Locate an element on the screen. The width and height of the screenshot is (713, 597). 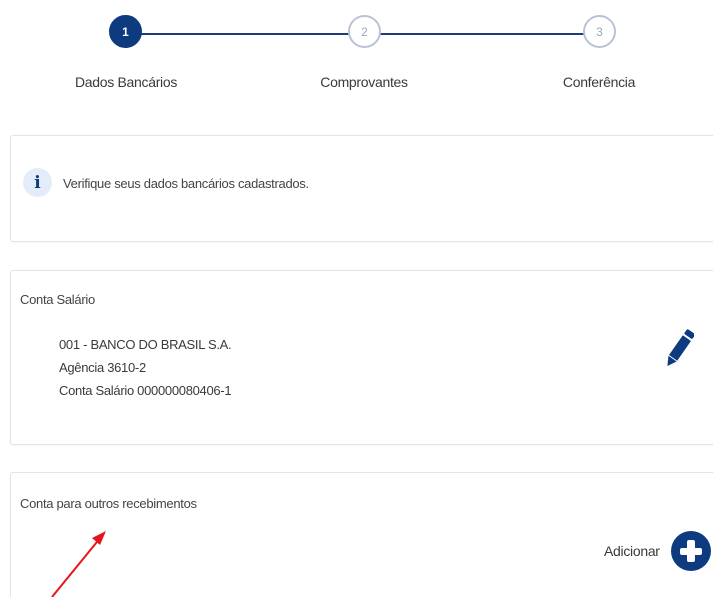
pencil-icon is located at coordinates (680, 348).